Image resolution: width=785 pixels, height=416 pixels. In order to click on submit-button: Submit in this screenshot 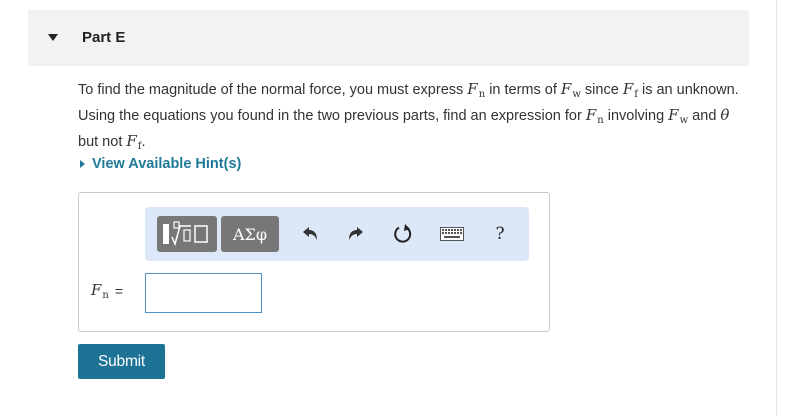, I will do `click(121, 361)`.